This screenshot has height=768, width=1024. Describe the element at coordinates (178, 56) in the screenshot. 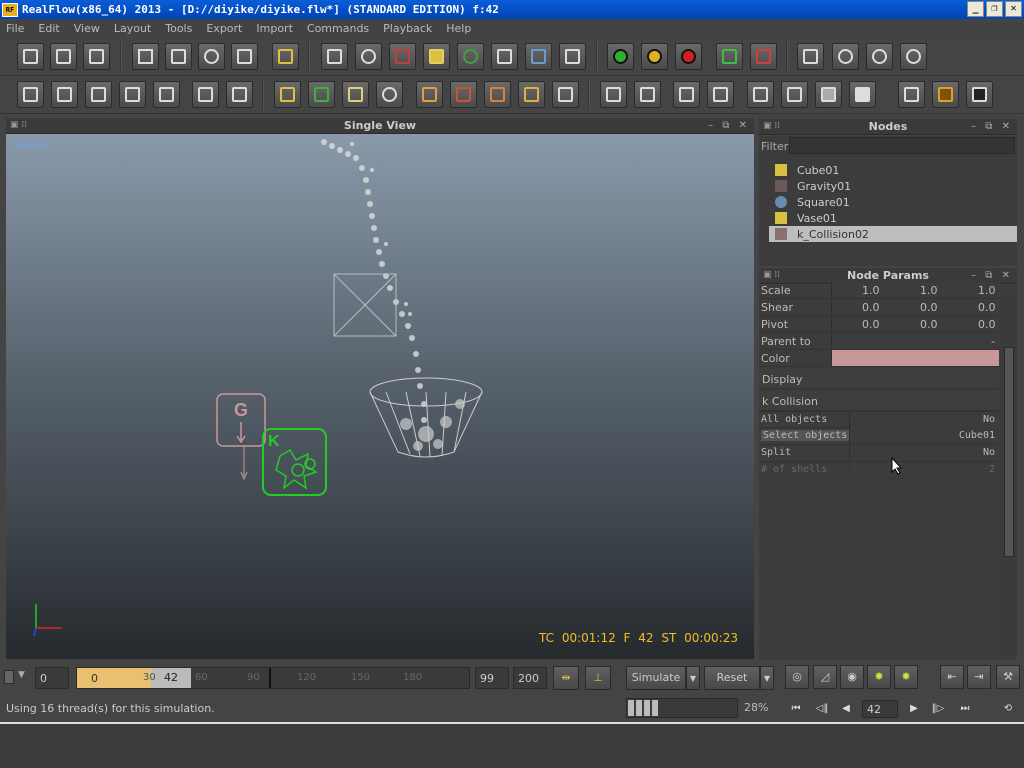

I see `move-tool-button` at that location.